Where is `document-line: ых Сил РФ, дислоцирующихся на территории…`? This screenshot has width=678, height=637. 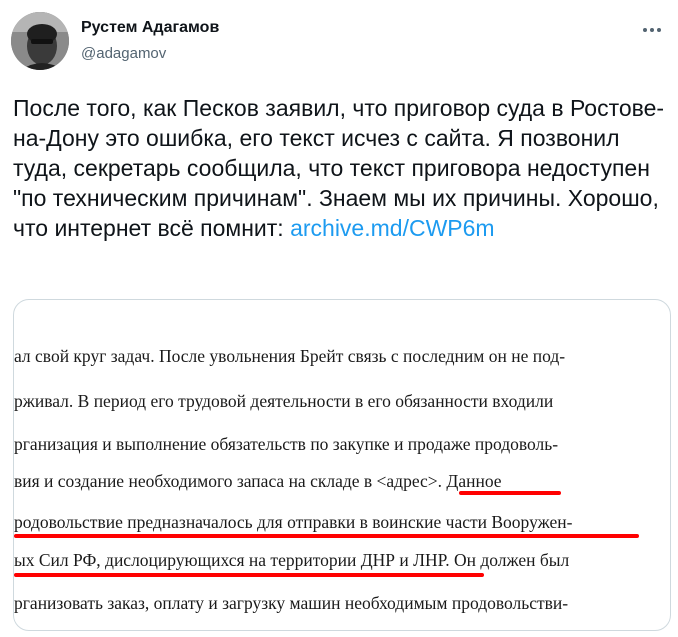
document-line: ых Сил РФ, дислоцирующихся на территории… is located at coordinates (292, 560).